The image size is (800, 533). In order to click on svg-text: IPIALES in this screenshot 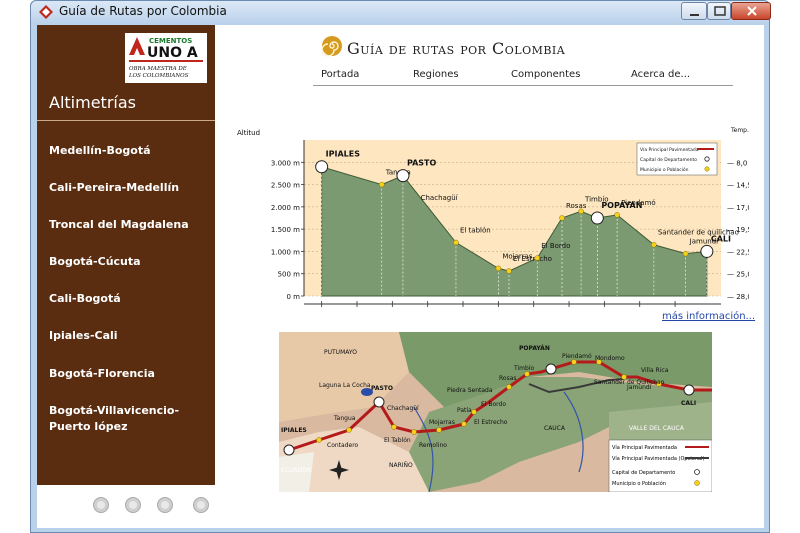, I will do `click(294, 430)`.